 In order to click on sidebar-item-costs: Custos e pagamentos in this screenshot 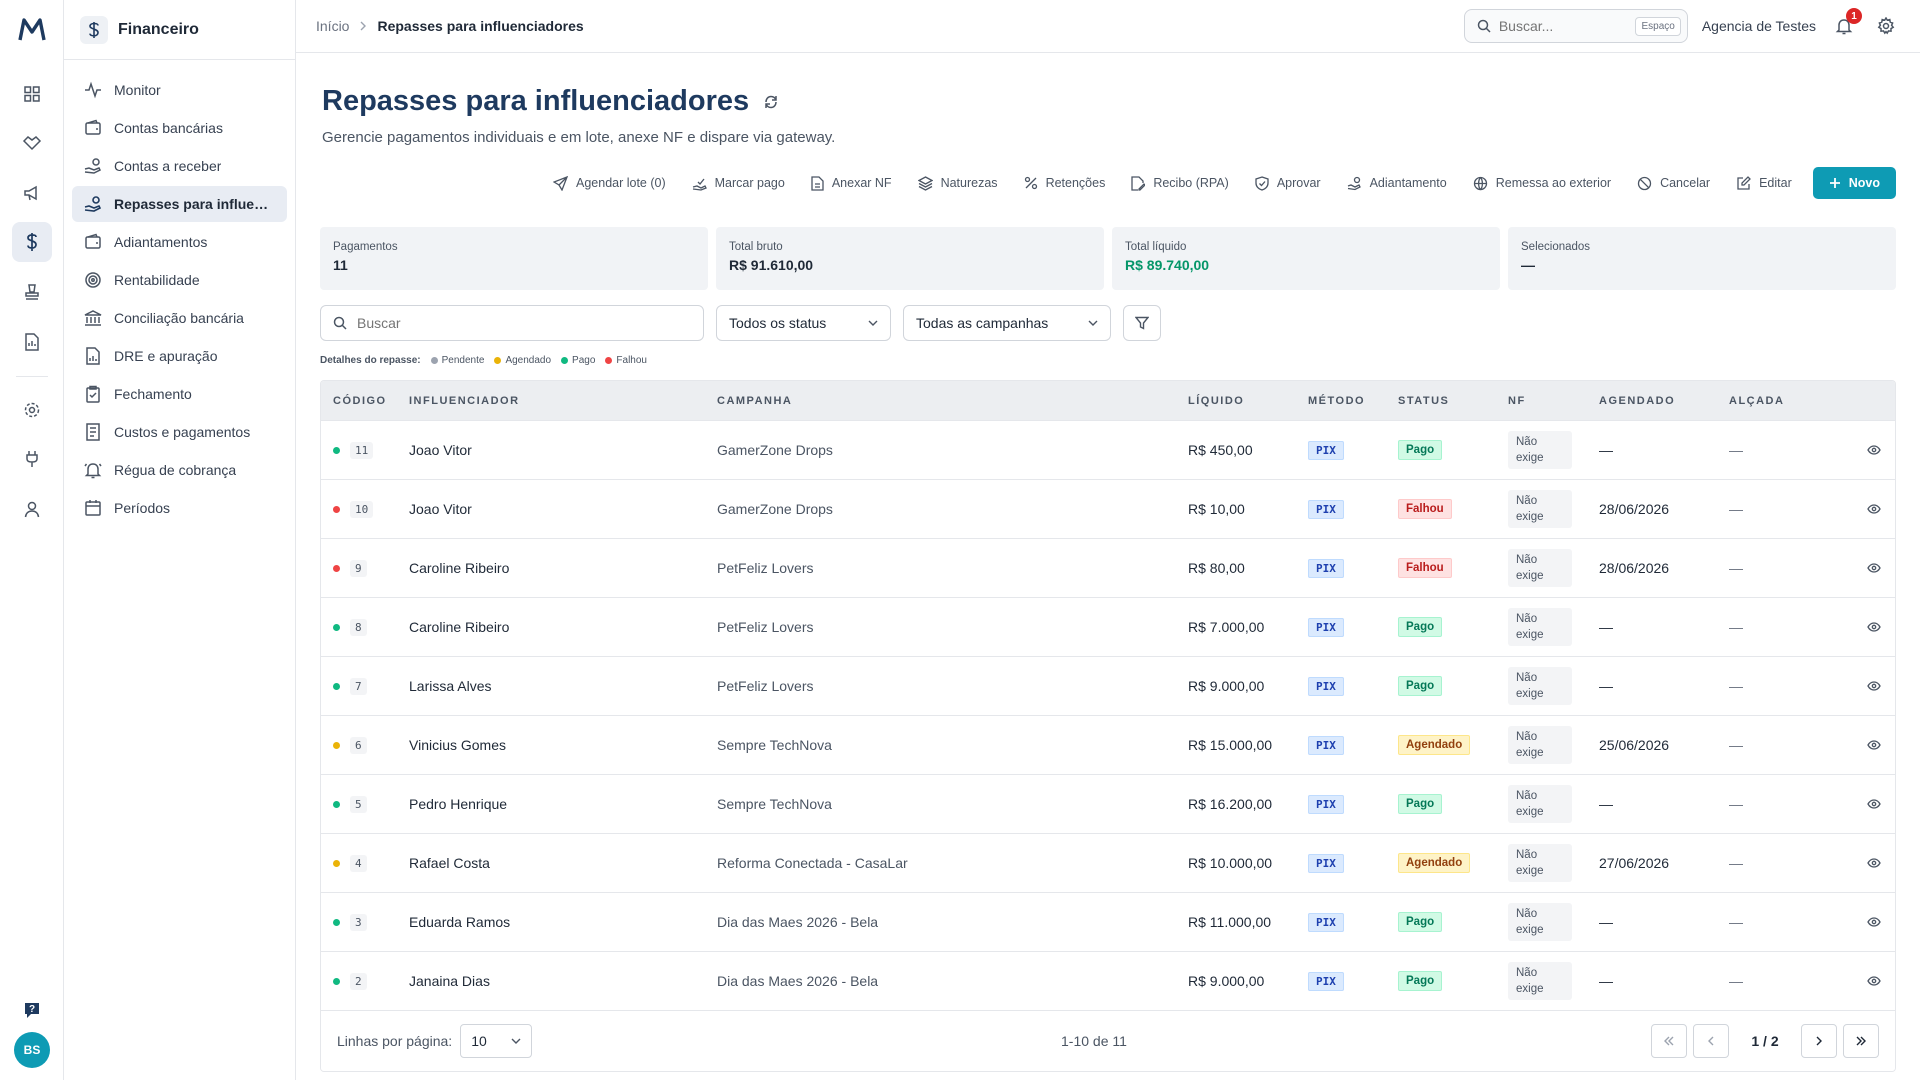, I will do `click(179, 432)`.